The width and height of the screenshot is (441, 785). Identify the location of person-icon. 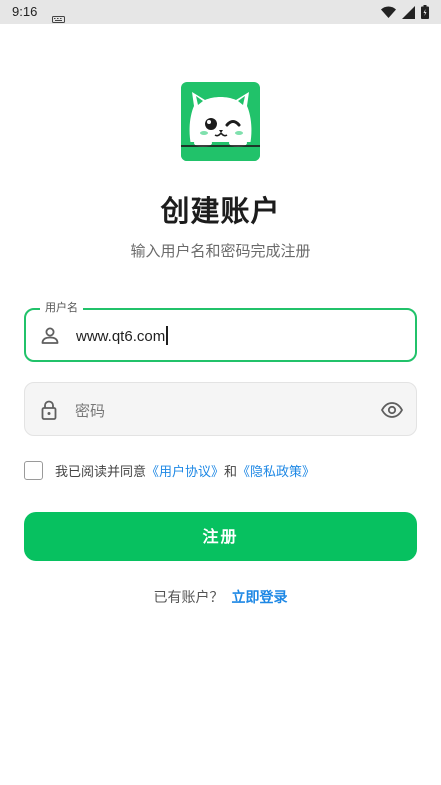
(50, 336).